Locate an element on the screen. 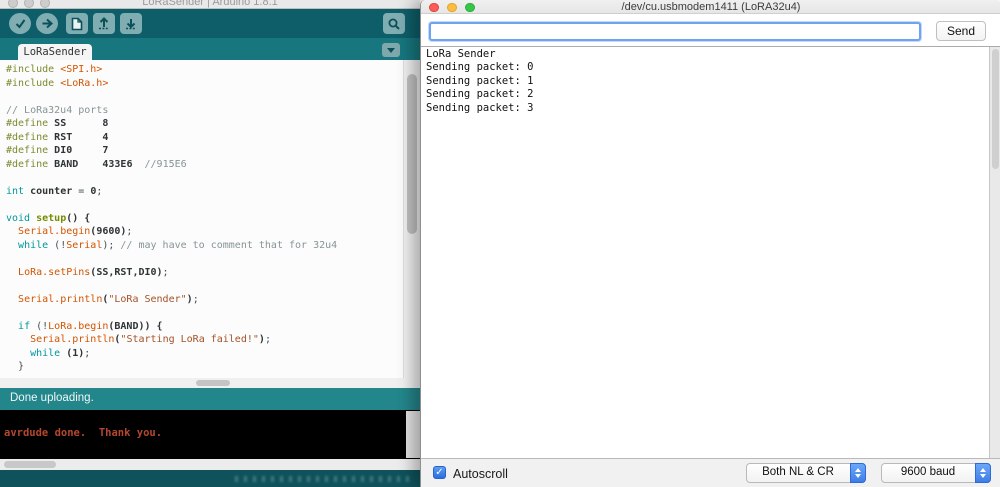  checkmark-icon is located at coordinates (20, 24).